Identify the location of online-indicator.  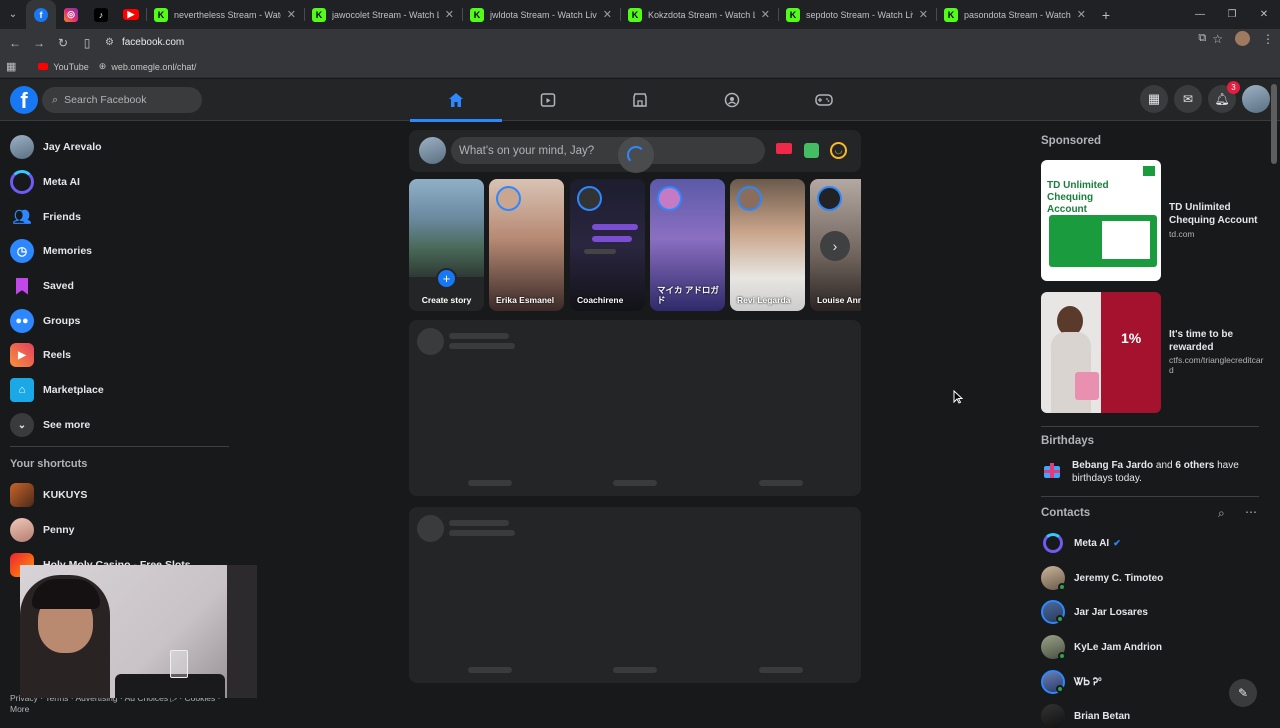
(1062, 587).